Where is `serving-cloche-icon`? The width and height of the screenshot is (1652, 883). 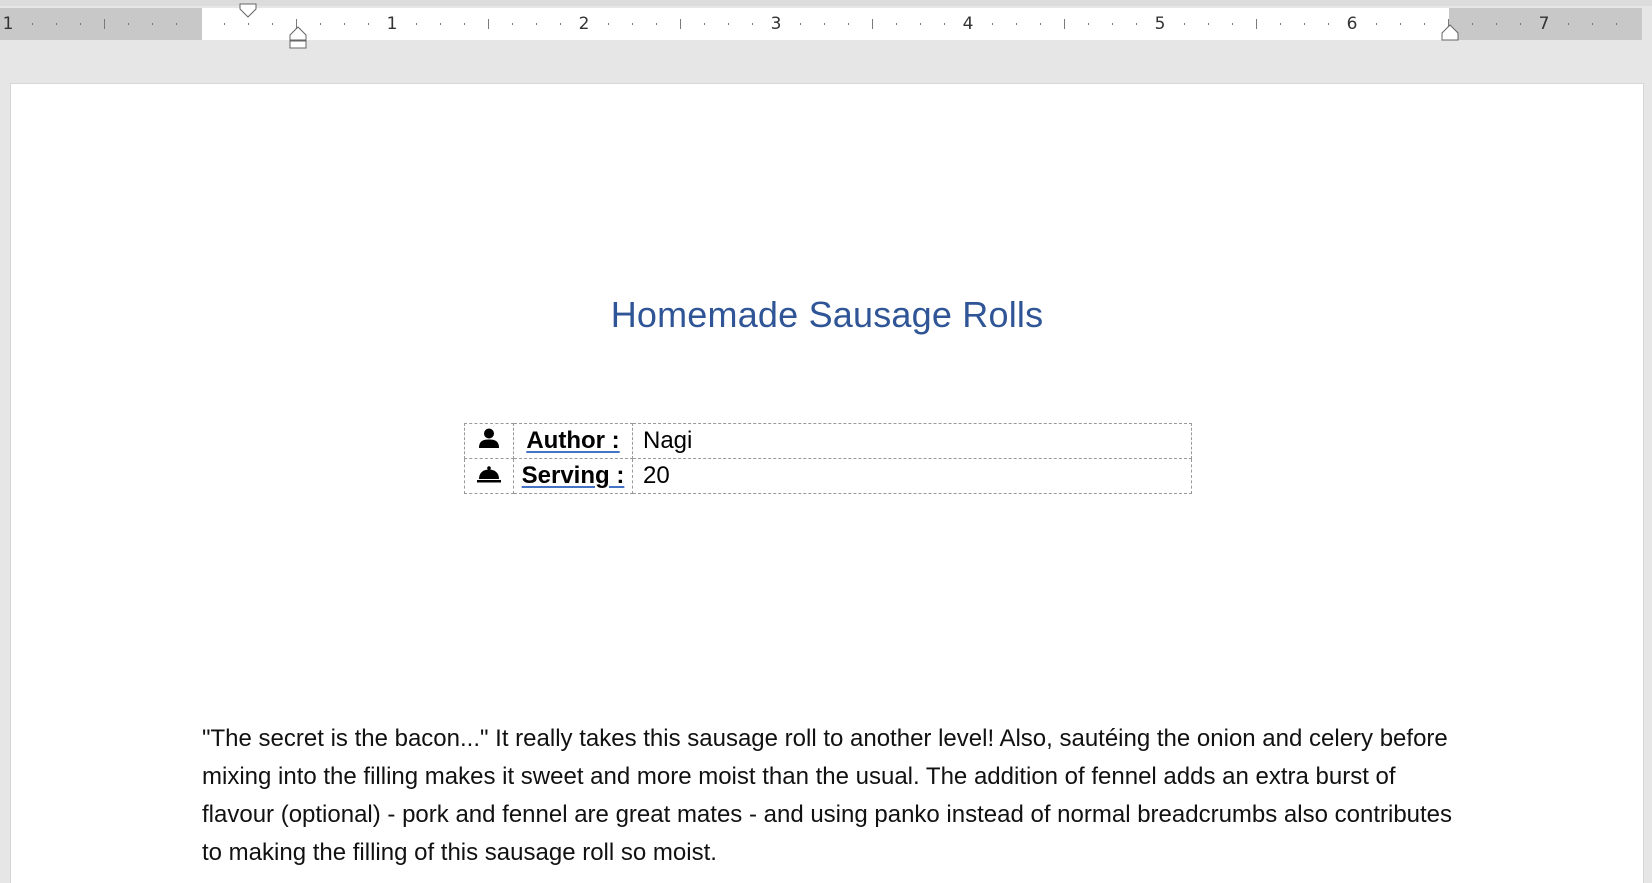
serving-cloche-icon is located at coordinates (489, 474).